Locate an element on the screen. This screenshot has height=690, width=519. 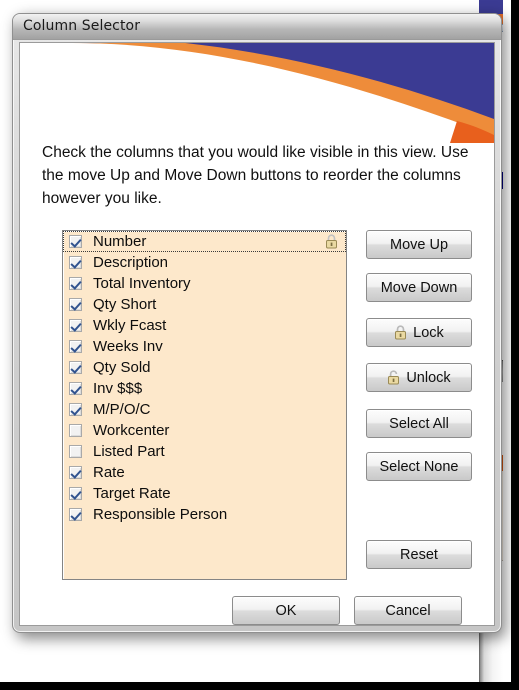
move-down-button: Move Down is located at coordinates (419, 287).